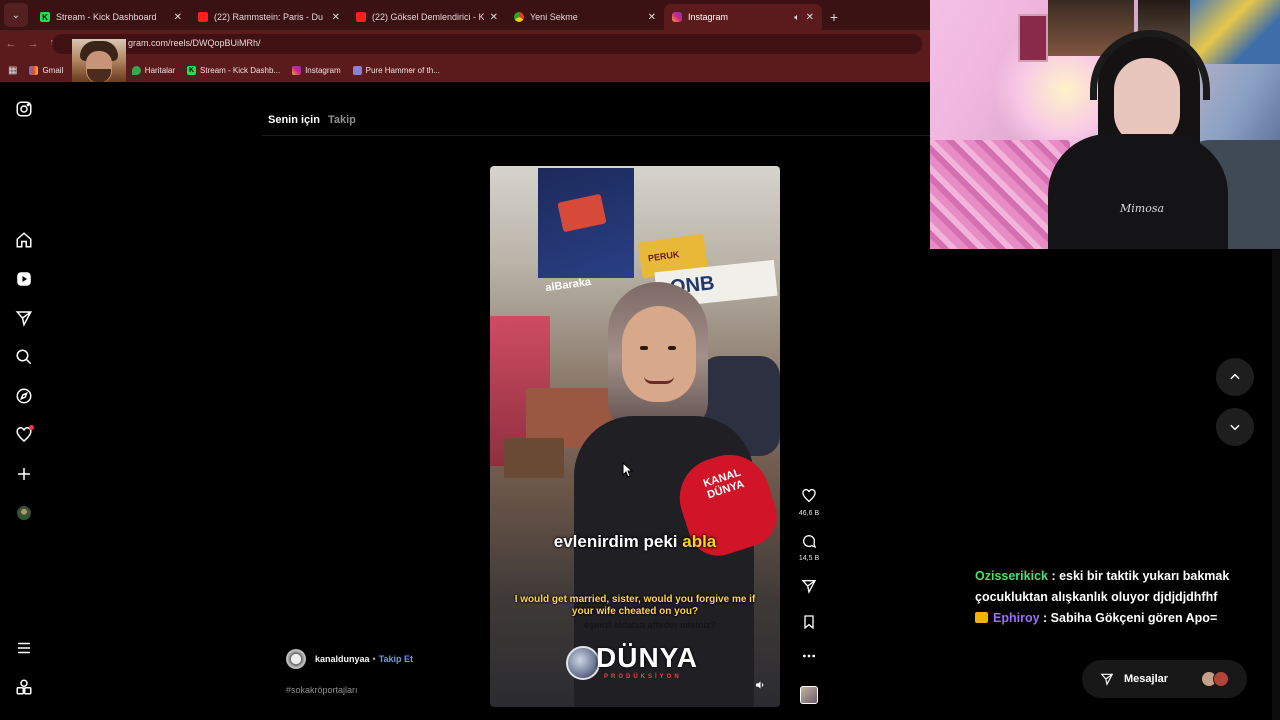  What do you see at coordinates (760, 685) in the screenshot?
I see `volume-icon` at bounding box center [760, 685].